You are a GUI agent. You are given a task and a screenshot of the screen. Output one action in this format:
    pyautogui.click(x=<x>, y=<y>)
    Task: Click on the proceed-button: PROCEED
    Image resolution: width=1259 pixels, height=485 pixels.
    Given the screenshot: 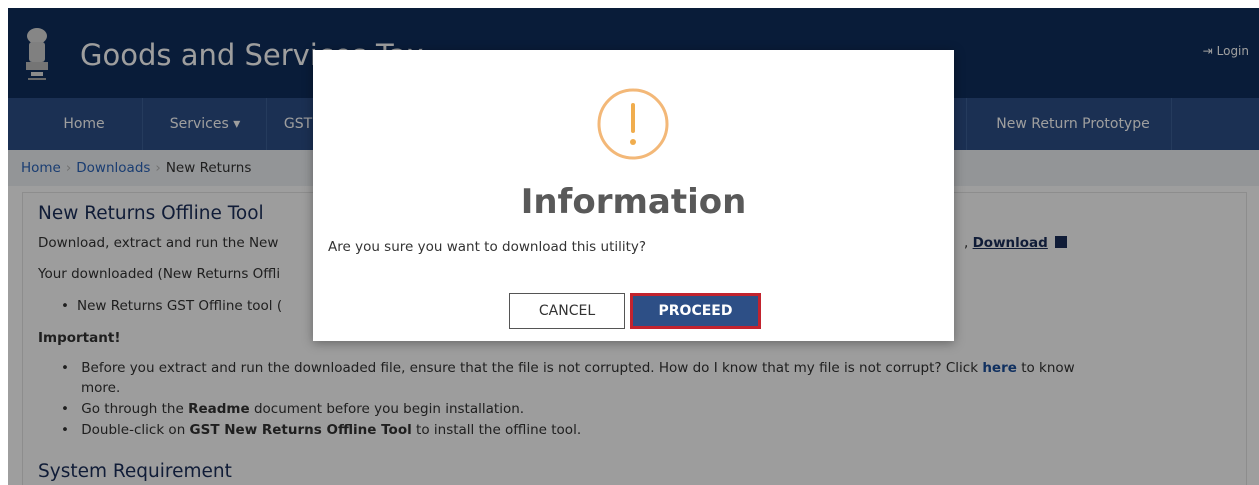 What is the action you would take?
    pyautogui.click(x=695, y=311)
    